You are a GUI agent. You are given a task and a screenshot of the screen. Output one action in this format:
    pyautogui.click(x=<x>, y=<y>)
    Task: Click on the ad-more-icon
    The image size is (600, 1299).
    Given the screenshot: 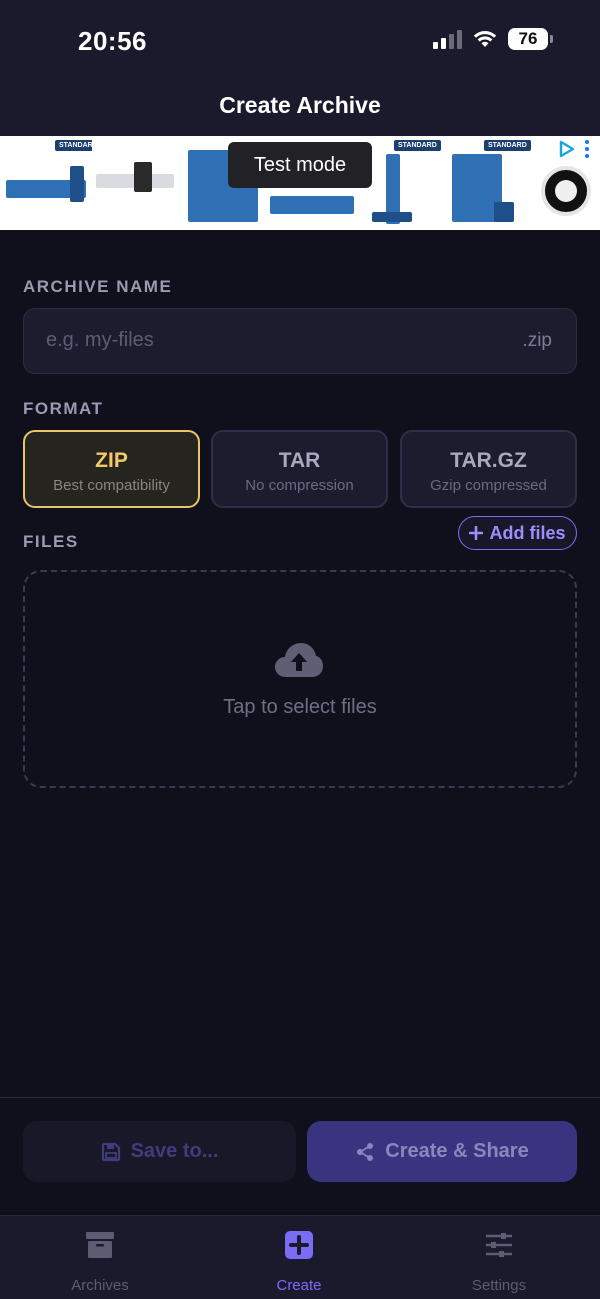 What is the action you would take?
    pyautogui.click(x=587, y=149)
    